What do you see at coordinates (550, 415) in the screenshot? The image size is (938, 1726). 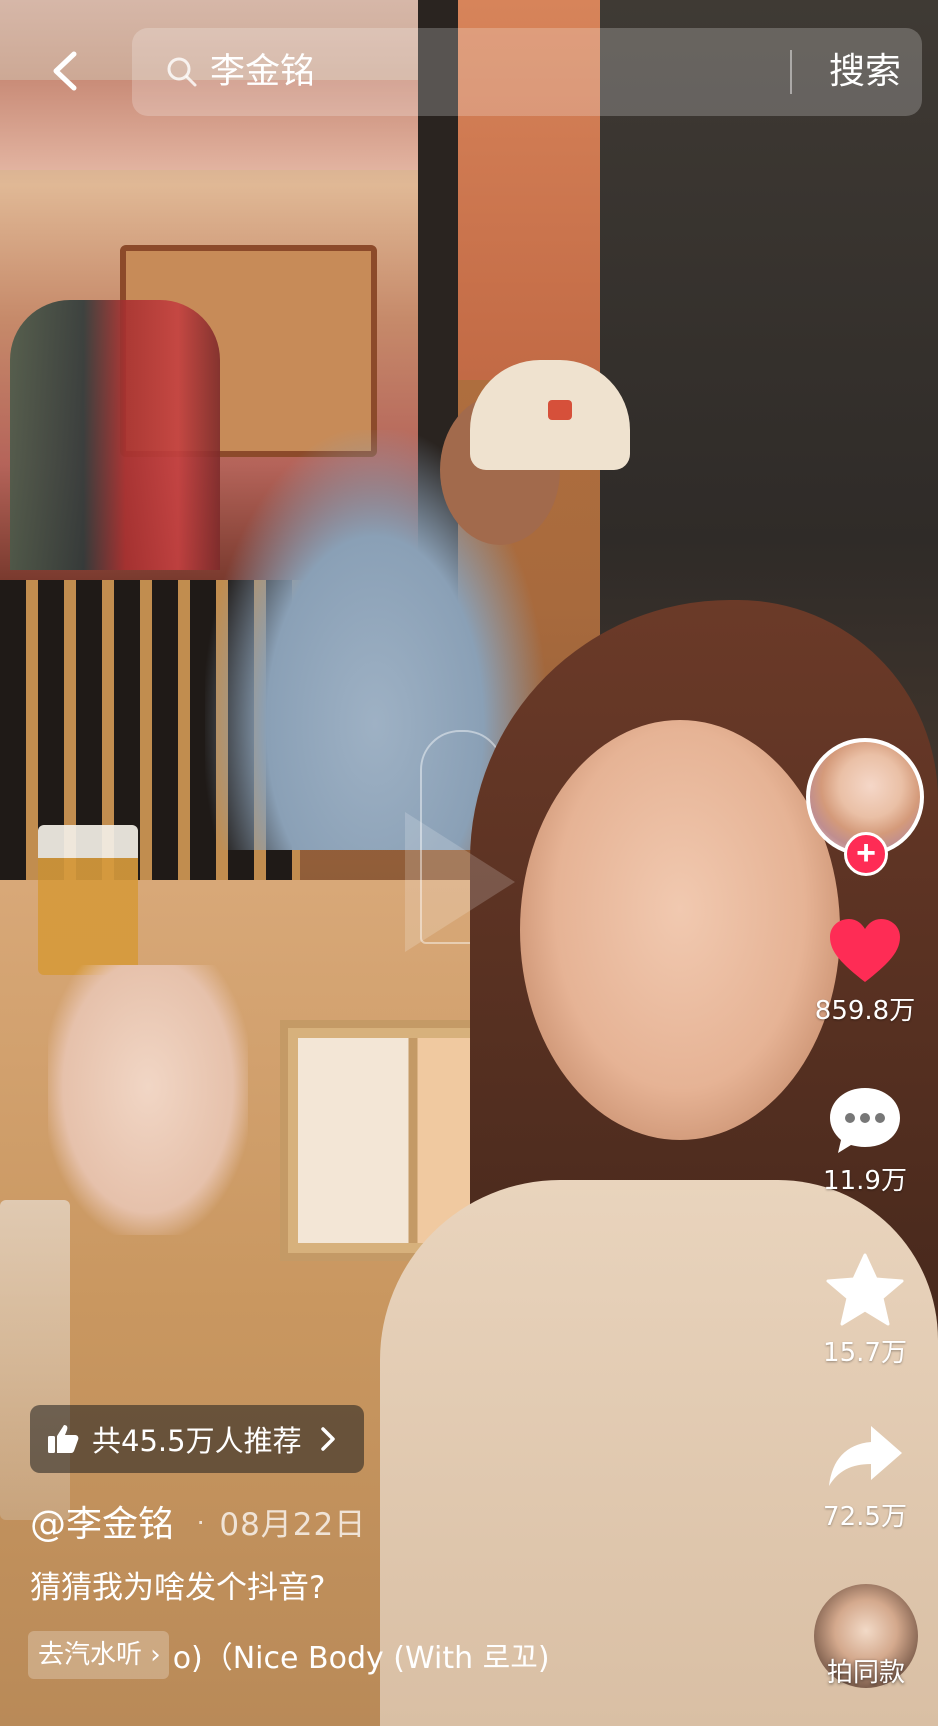 I see `cap` at bounding box center [550, 415].